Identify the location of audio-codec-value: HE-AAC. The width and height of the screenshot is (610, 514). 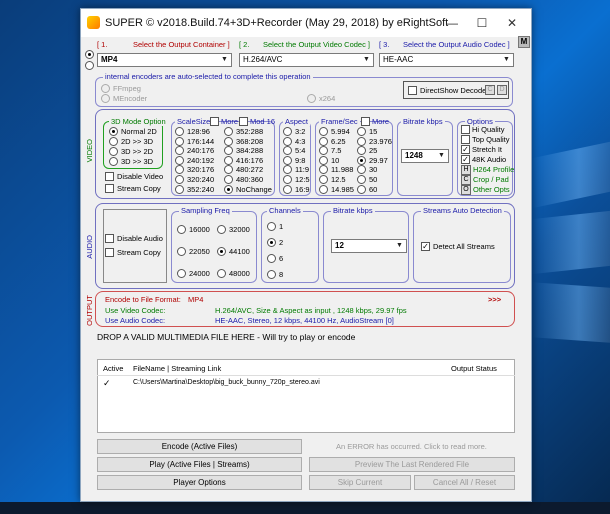
(398, 59).